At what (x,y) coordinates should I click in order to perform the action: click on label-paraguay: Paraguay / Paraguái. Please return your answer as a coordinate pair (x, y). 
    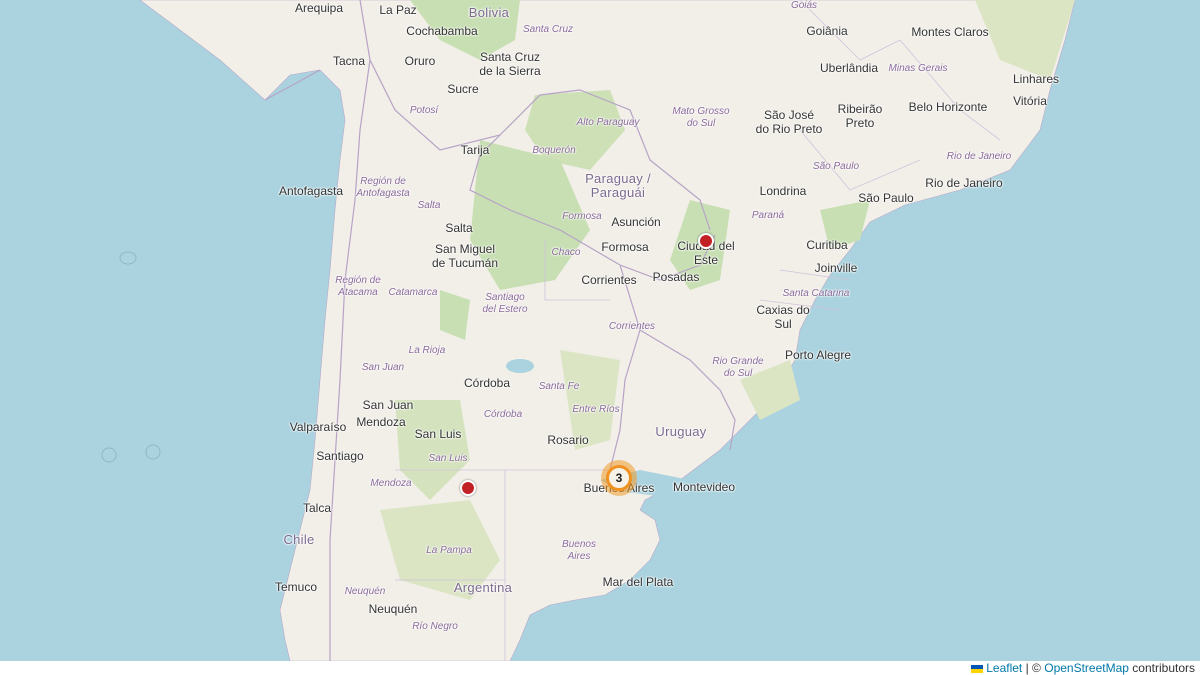
    Looking at the image, I should click on (618, 185).